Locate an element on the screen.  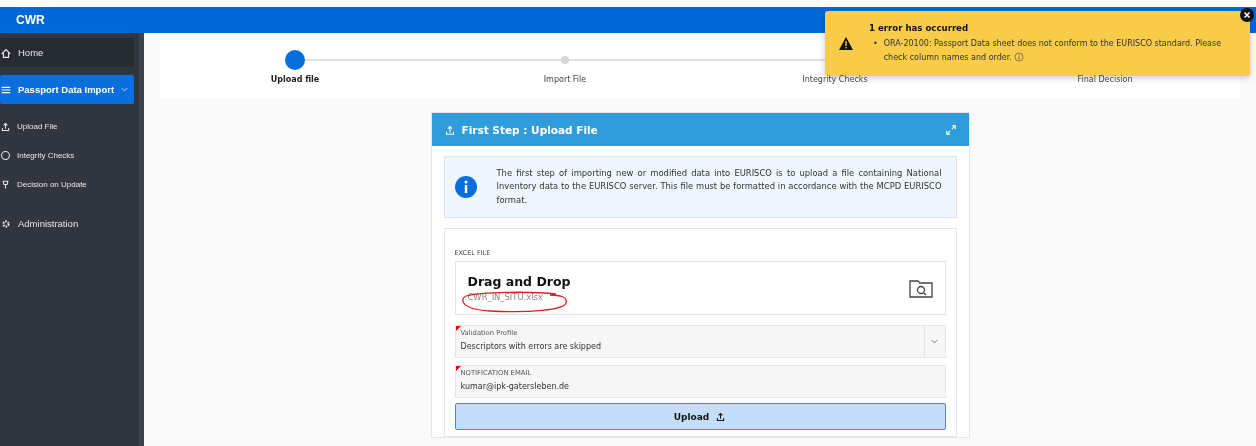
panel-title: First Step : Upload File is located at coordinates (529, 129).